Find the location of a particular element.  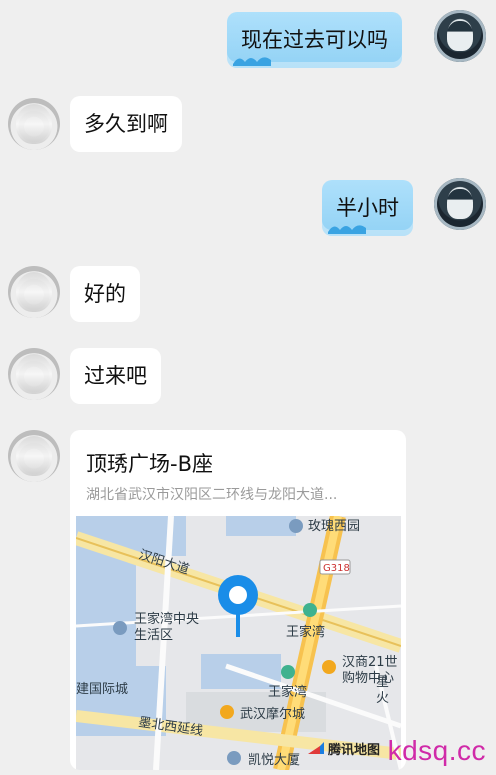

message-bubble-other: 好的 is located at coordinates (105, 294).